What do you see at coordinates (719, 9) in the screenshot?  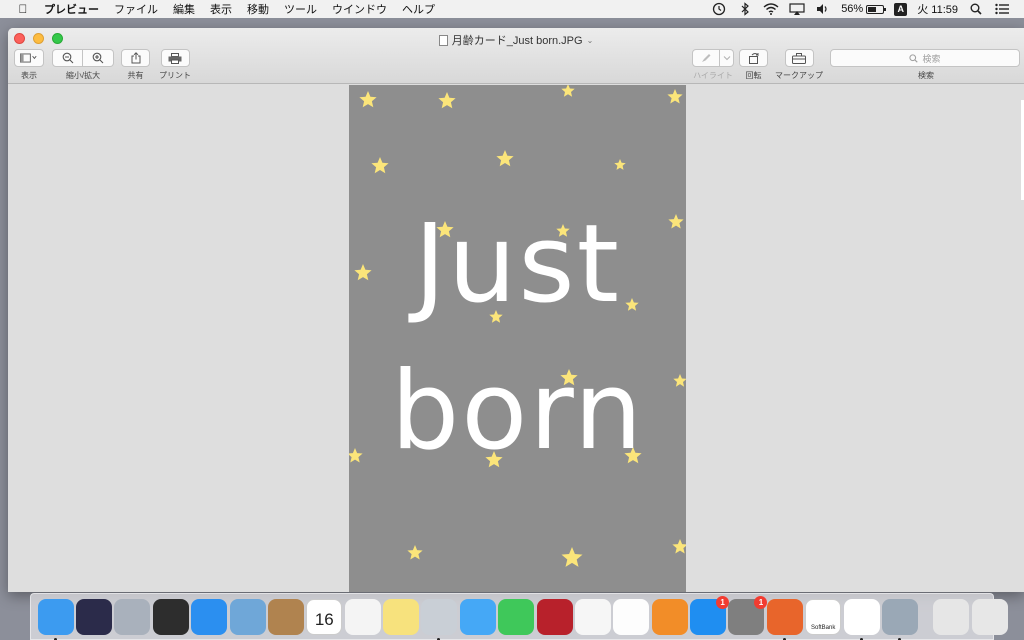 I see `time-machine-icon` at bounding box center [719, 9].